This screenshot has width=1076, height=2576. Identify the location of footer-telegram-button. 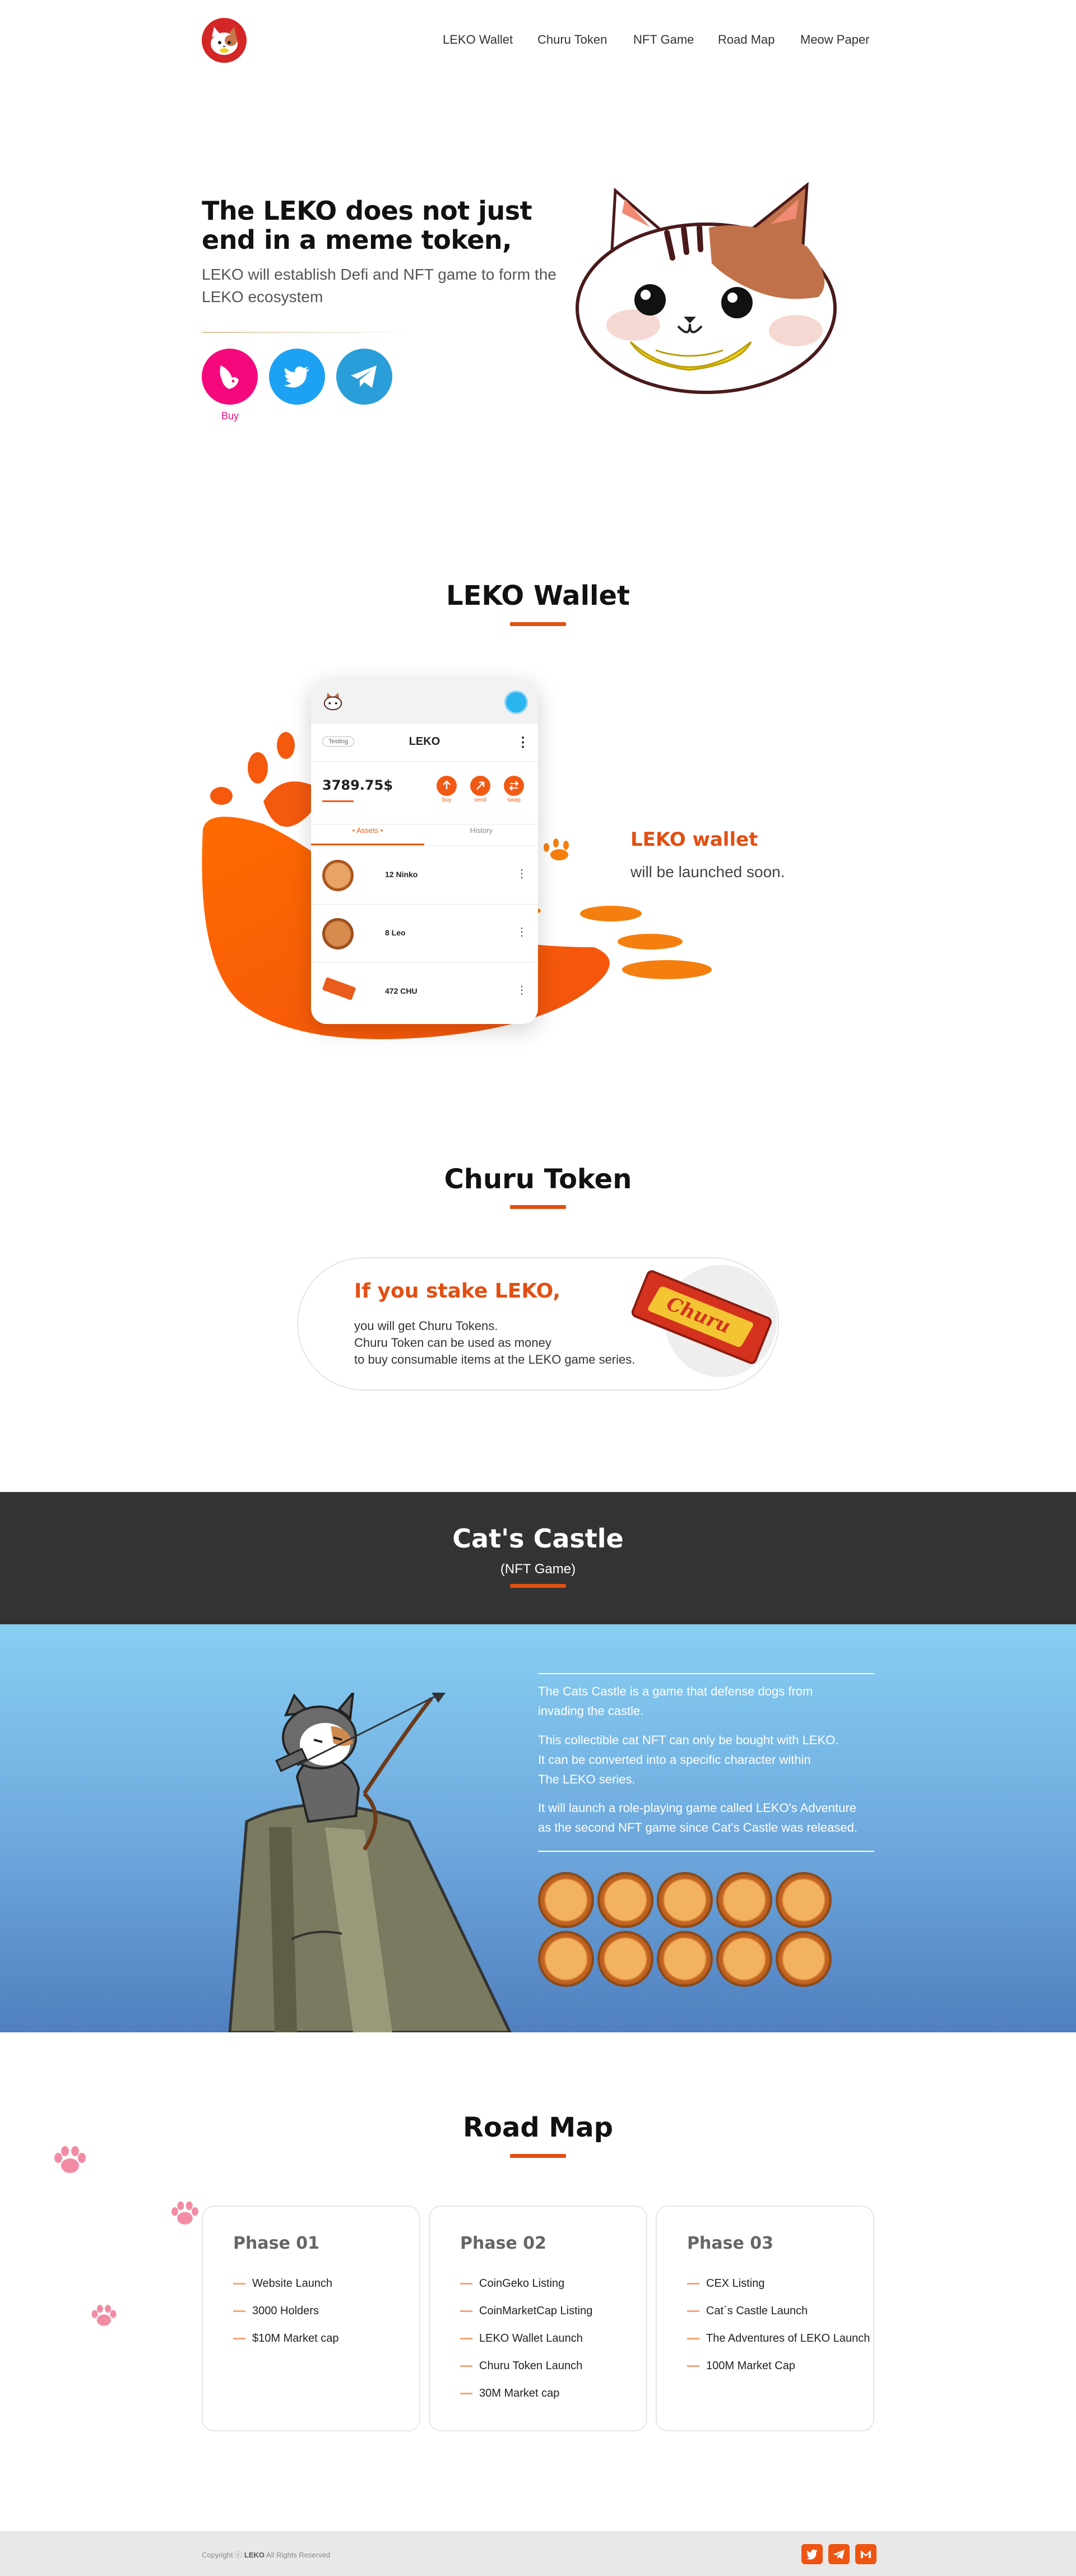
(839, 2554).